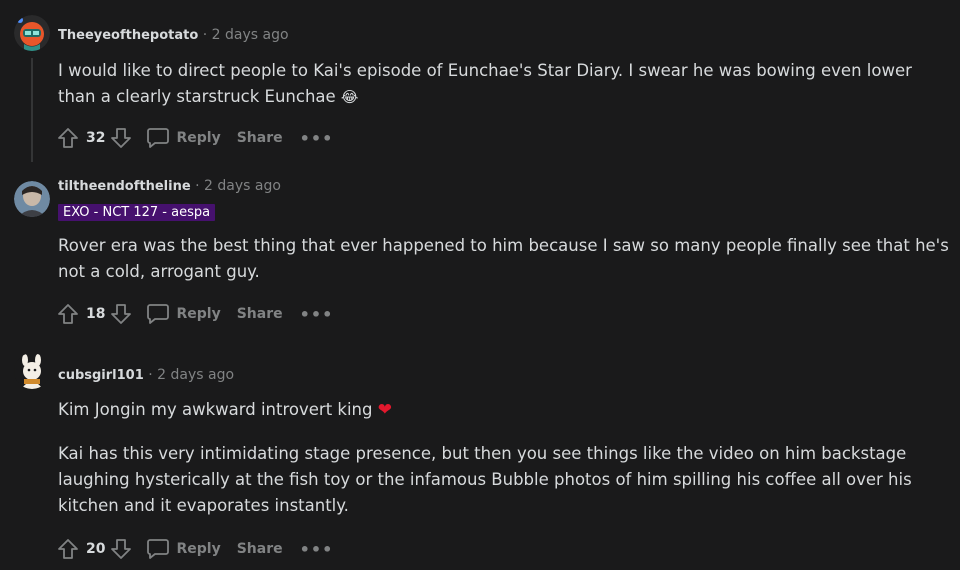  What do you see at coordinates (349, 97) in the screenshot?
I see `laughing-emoji-icon: 😂` at bounding box center [349, 97].